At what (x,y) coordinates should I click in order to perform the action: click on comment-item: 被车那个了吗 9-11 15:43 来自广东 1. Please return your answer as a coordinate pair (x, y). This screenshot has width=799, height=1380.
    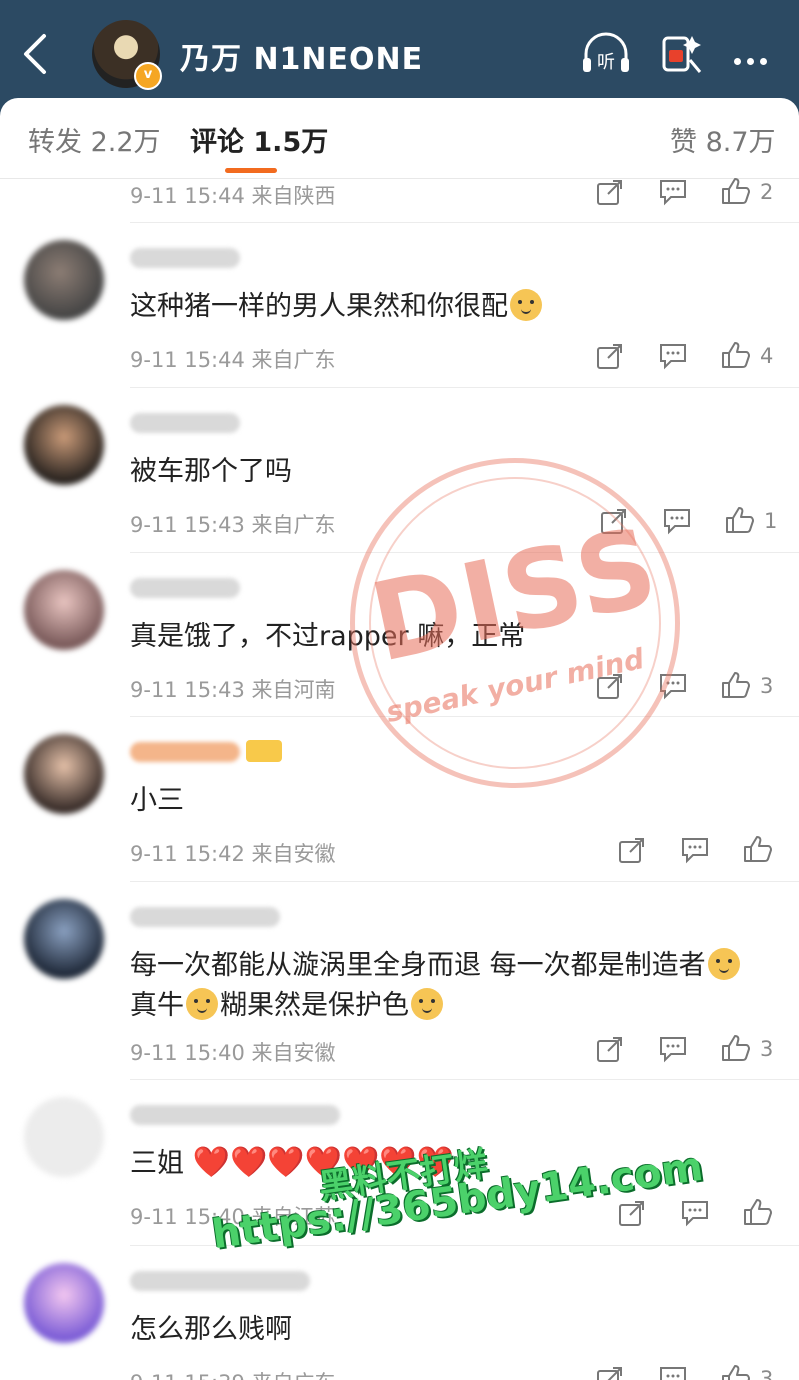
    Looking at the image, I should click on (399, 470).